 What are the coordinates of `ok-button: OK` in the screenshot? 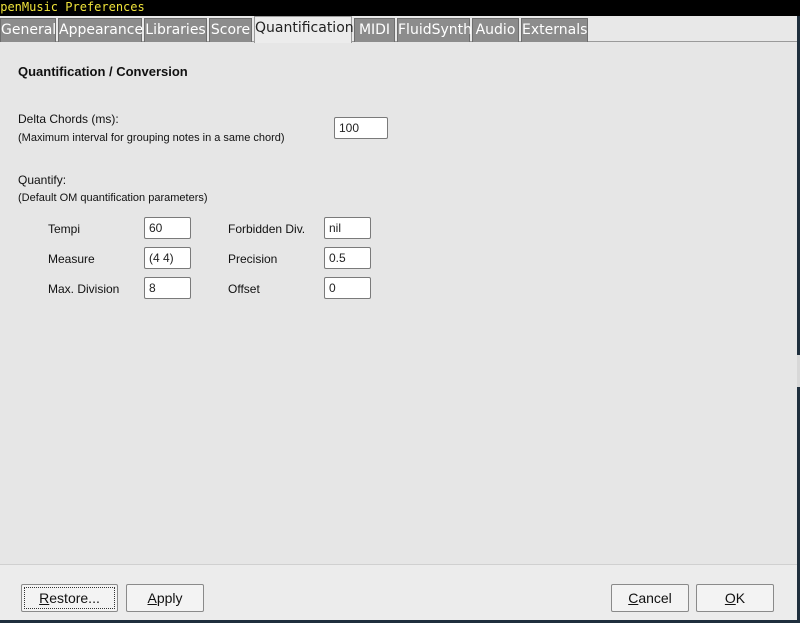 It's located at (735, 598).